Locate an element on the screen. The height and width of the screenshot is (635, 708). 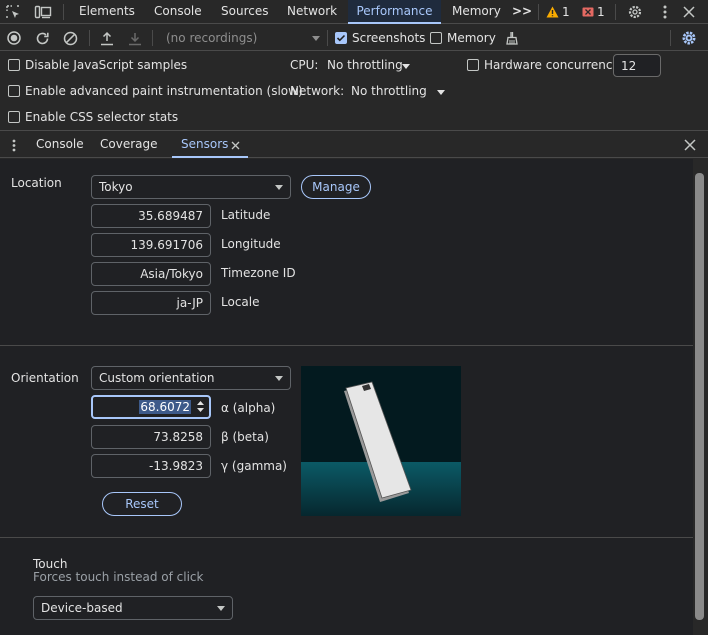
record-icon is located at coordinates (14, 38).